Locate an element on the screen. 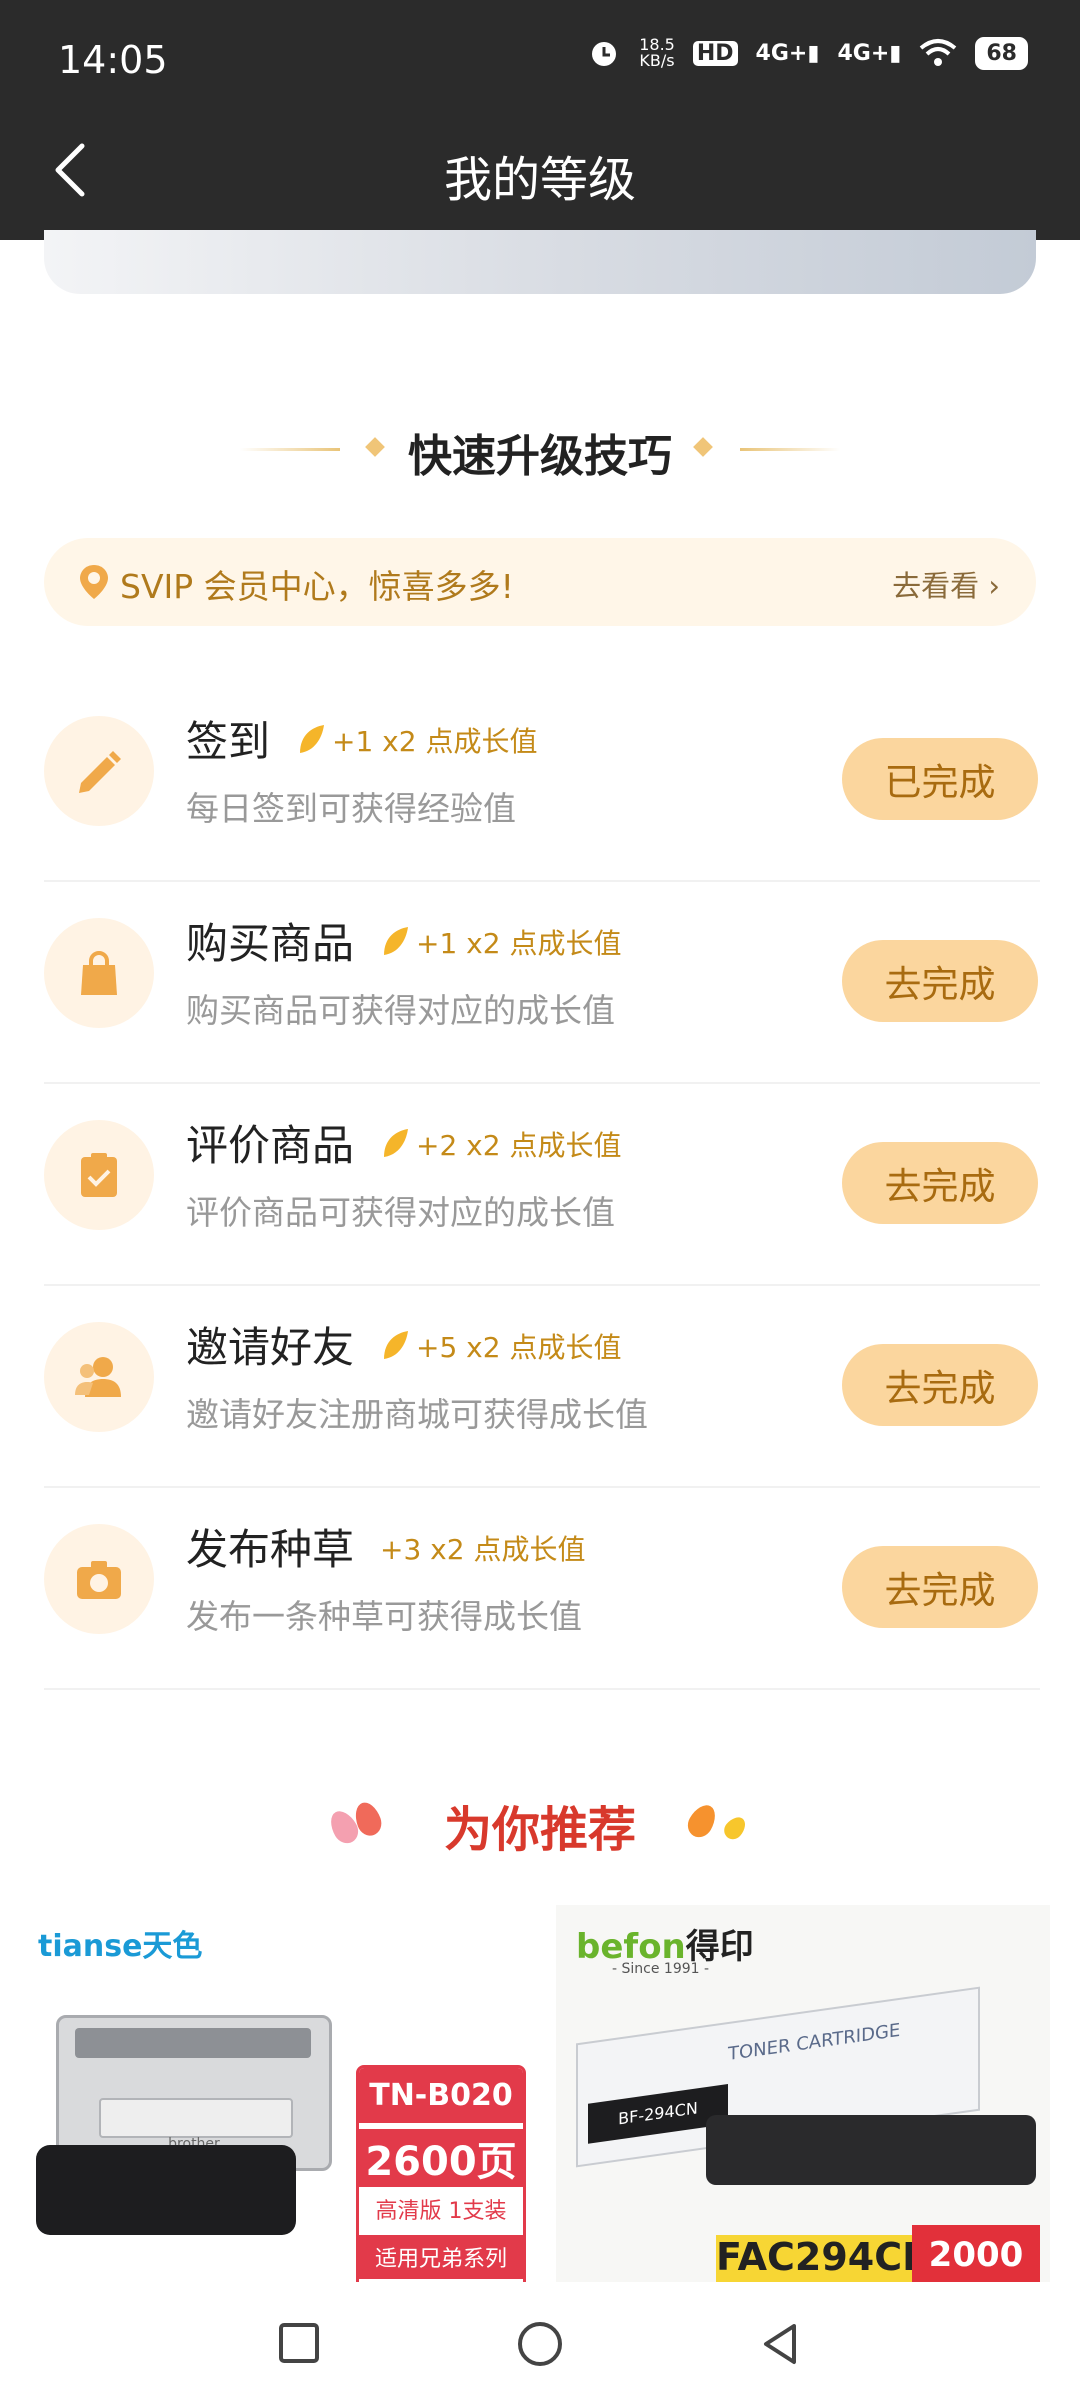 This screenshot has width=1080, height=2408. task-desc: 评价商品可获得对应的成长值 is located at coordinates (400, 1212).